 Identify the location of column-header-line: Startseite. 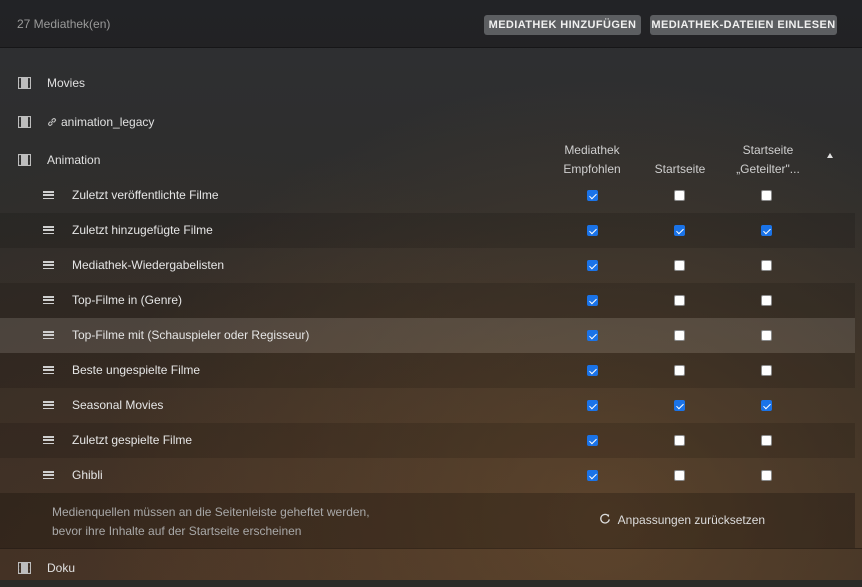
(768, 150).